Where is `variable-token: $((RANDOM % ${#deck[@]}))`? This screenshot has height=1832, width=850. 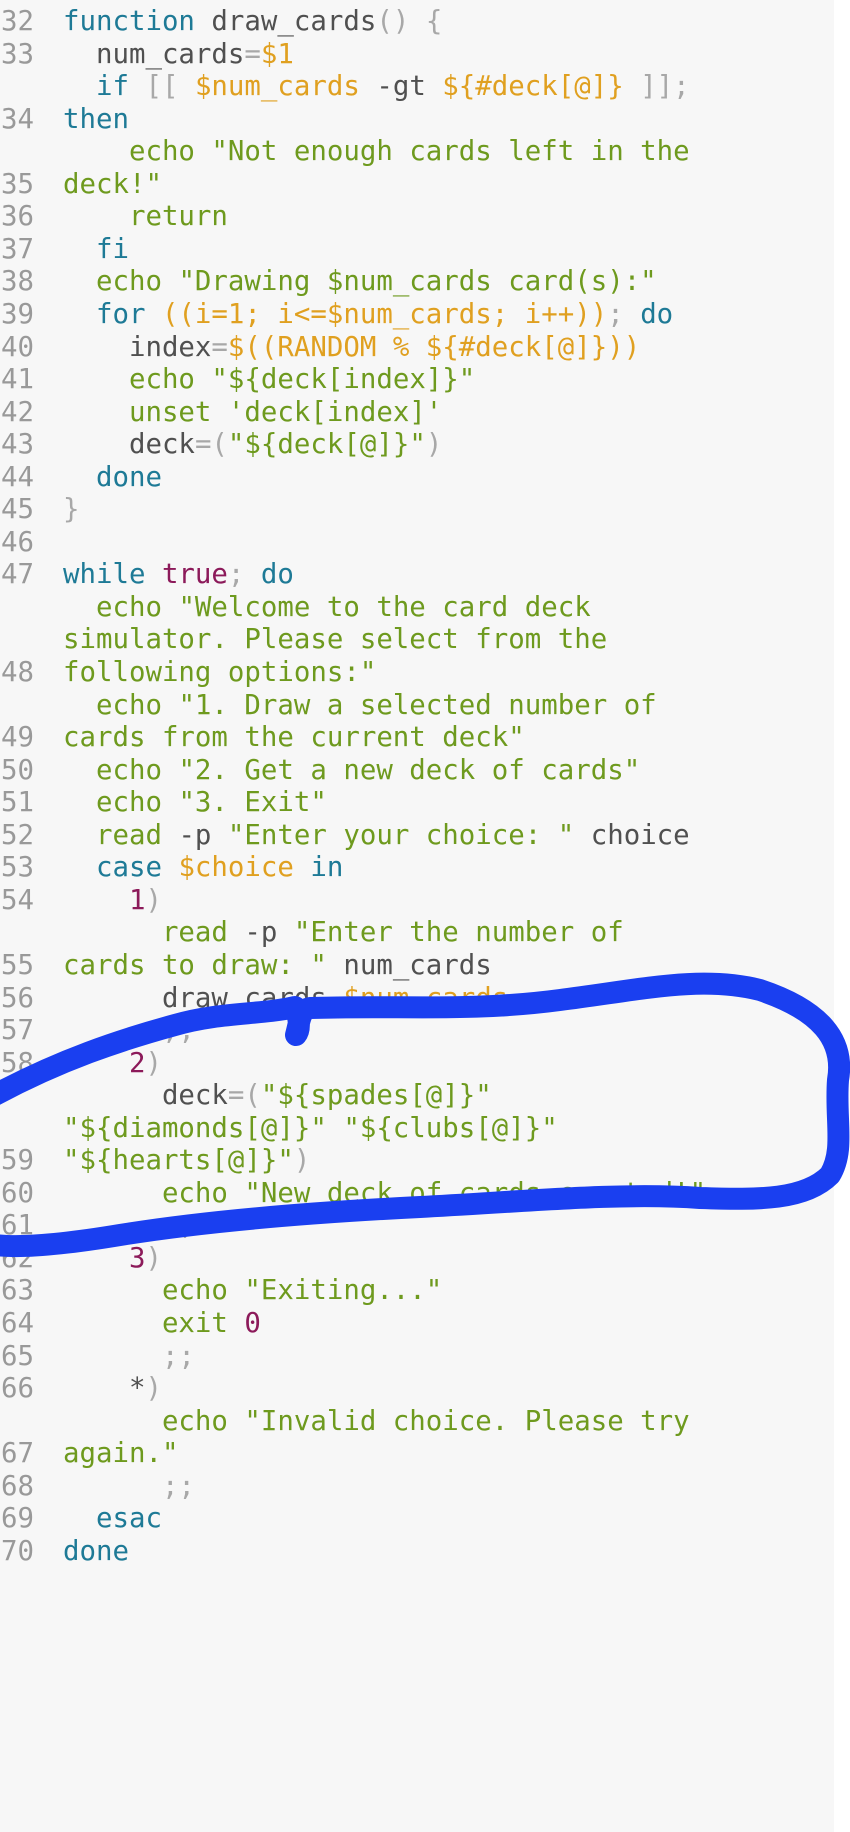
variable-token: $((RANDOM % ${#deck[@]})) is located at coordinates (434, 347).